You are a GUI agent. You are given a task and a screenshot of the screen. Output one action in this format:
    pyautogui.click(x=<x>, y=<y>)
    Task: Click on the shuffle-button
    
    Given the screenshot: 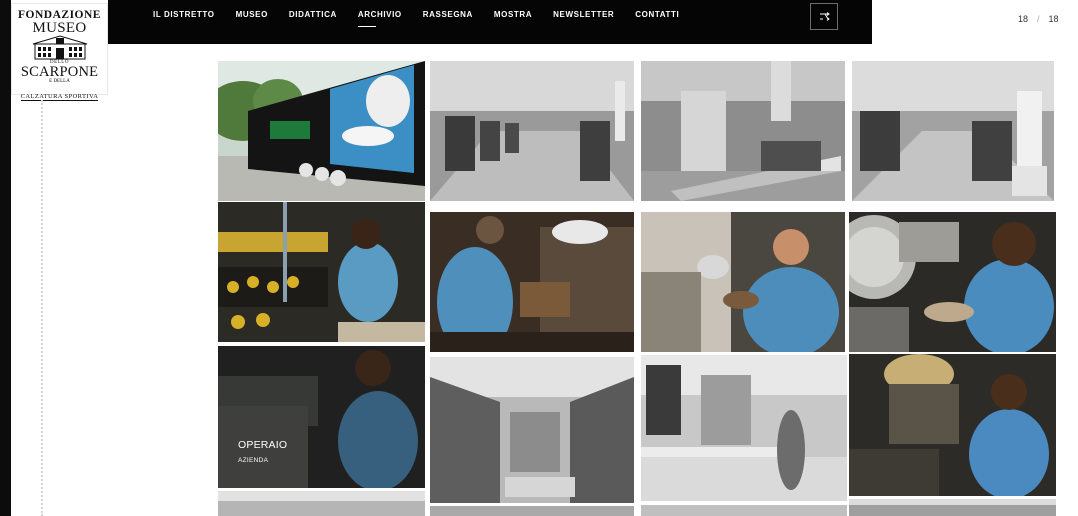 What is the action you would take?
    pyautogui.click(x=824, y=16)
    